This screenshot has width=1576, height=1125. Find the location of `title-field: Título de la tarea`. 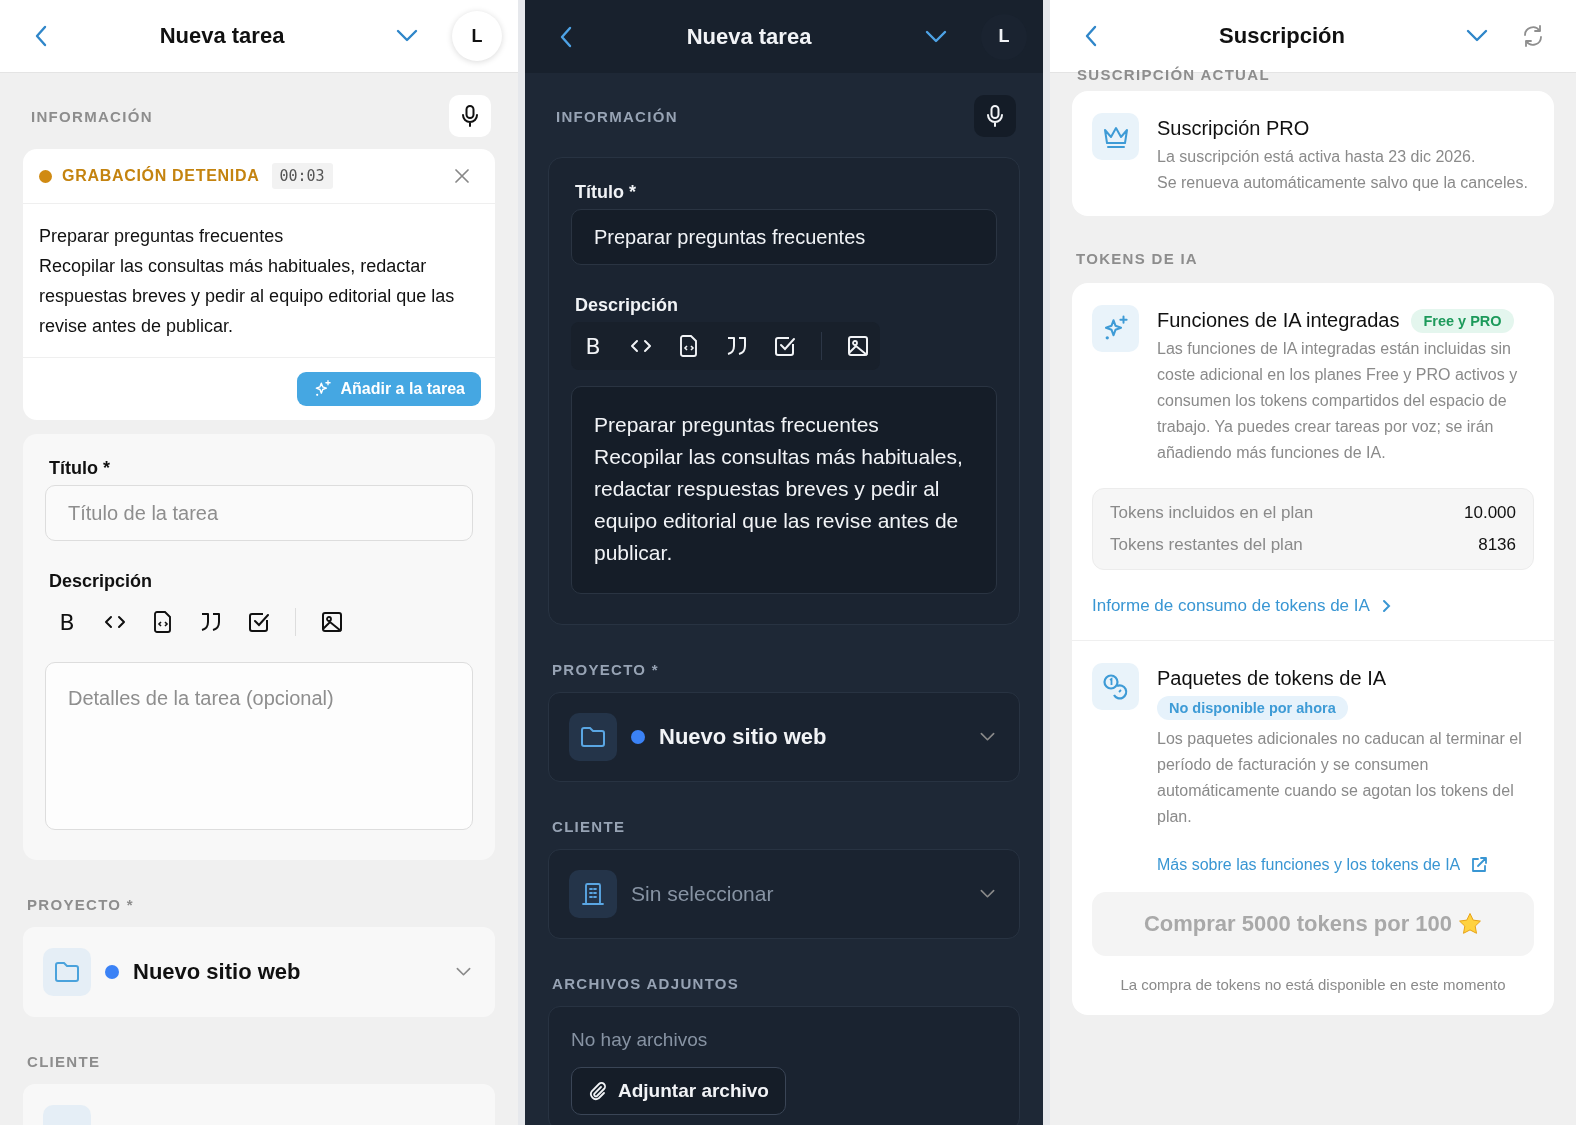

title-field: Título de la tarea is located at coordinates (259, 513).